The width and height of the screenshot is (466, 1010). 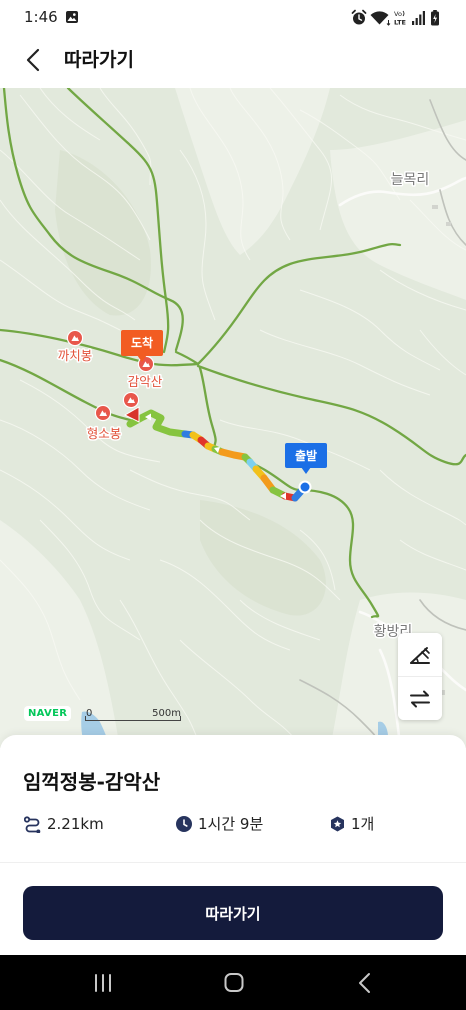 What do you see at coordinates (435, 18) in the screenshot?
I see `battery-charging-icon` at bounding box center [435, 18].